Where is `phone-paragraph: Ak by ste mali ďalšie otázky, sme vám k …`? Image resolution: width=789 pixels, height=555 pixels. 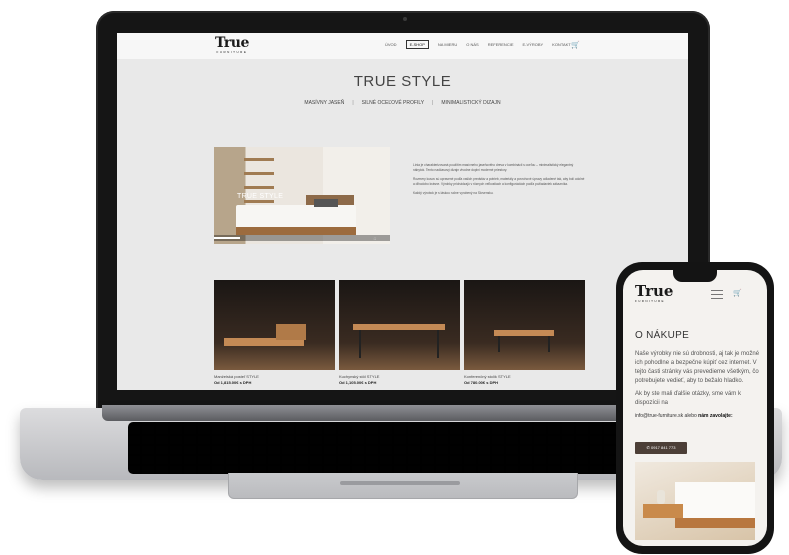 phone-paragraph: Ak by ste mali ďalšie otázky, sme vám k … is located at coordinates (688, 398).